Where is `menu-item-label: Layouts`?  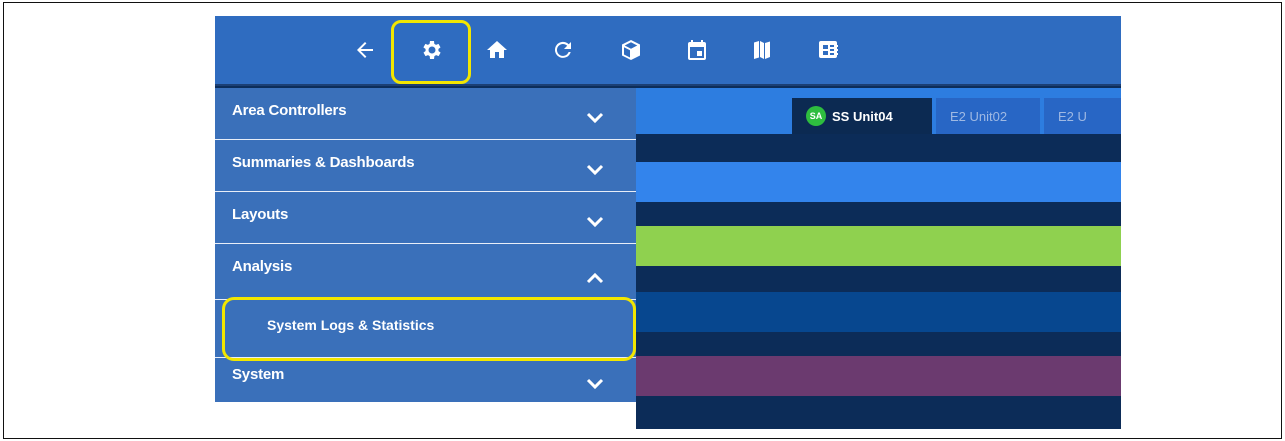 menu-item-label: Layouts is located at coordinates (260, 214).